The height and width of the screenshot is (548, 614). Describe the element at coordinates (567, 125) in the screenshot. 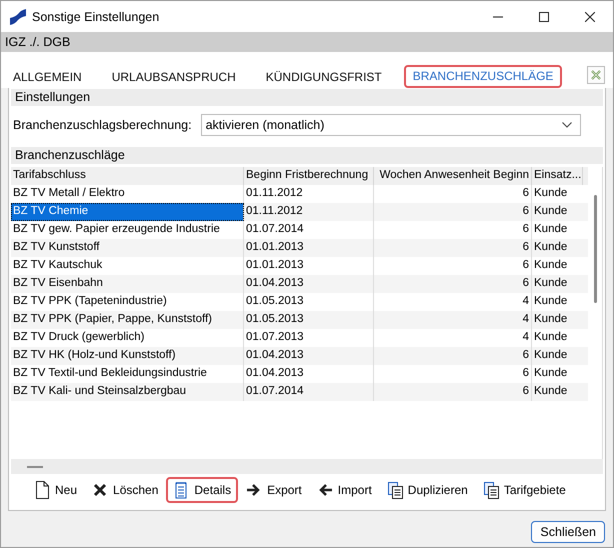

I see `chevron-down-icon` at that location.